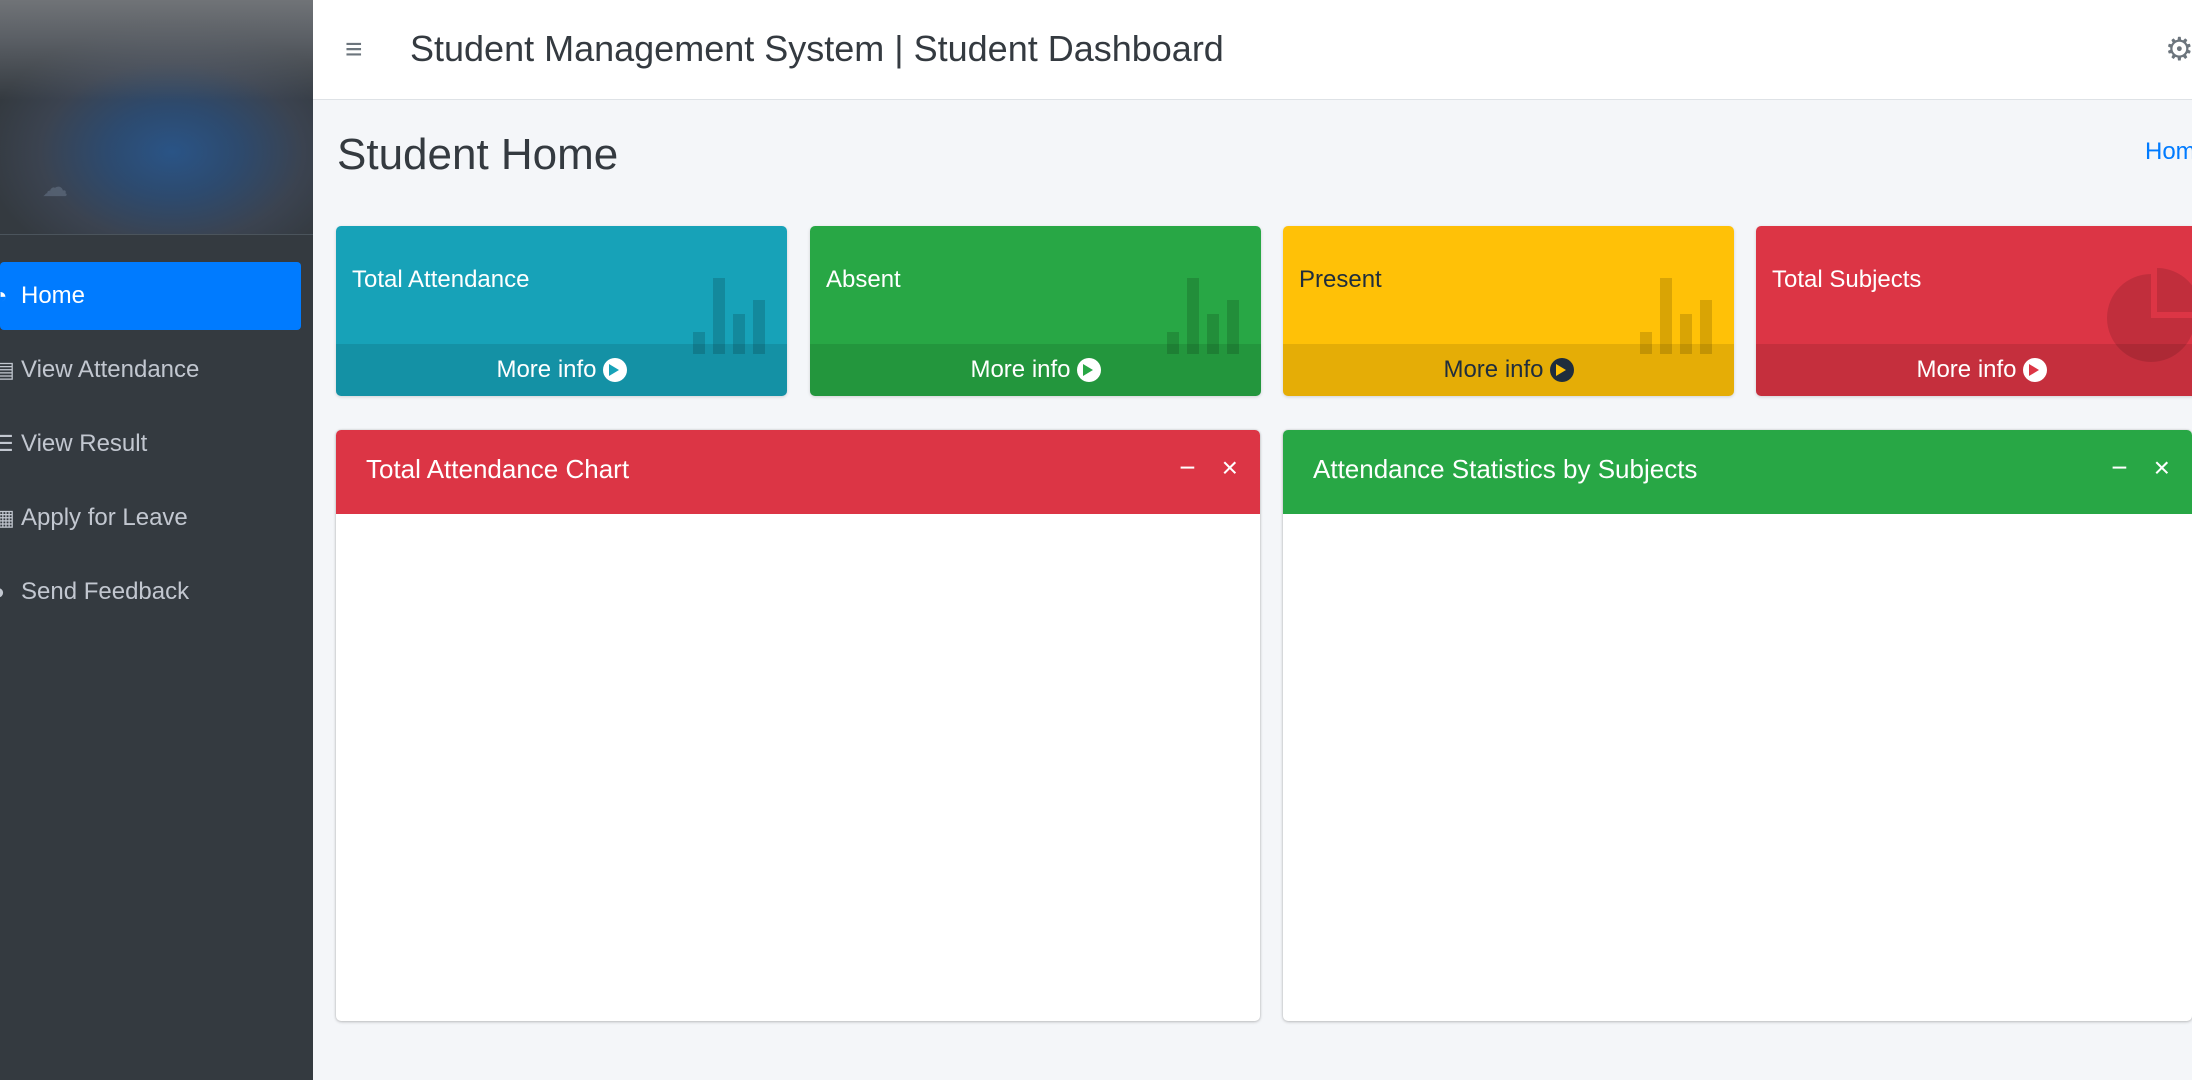 This screenshot has height=1080, width=2192. I want to click on small-box-label: Present, so click(1340, 279).